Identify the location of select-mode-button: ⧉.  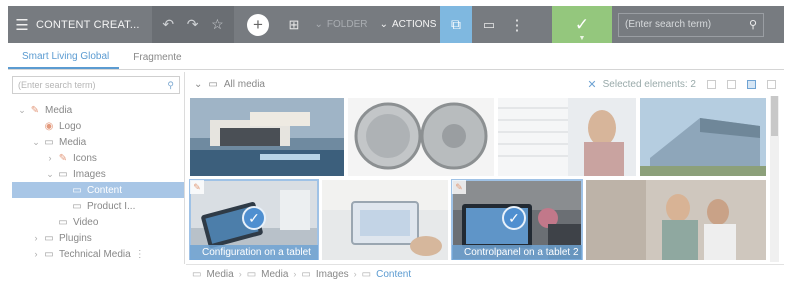
(456, 24).